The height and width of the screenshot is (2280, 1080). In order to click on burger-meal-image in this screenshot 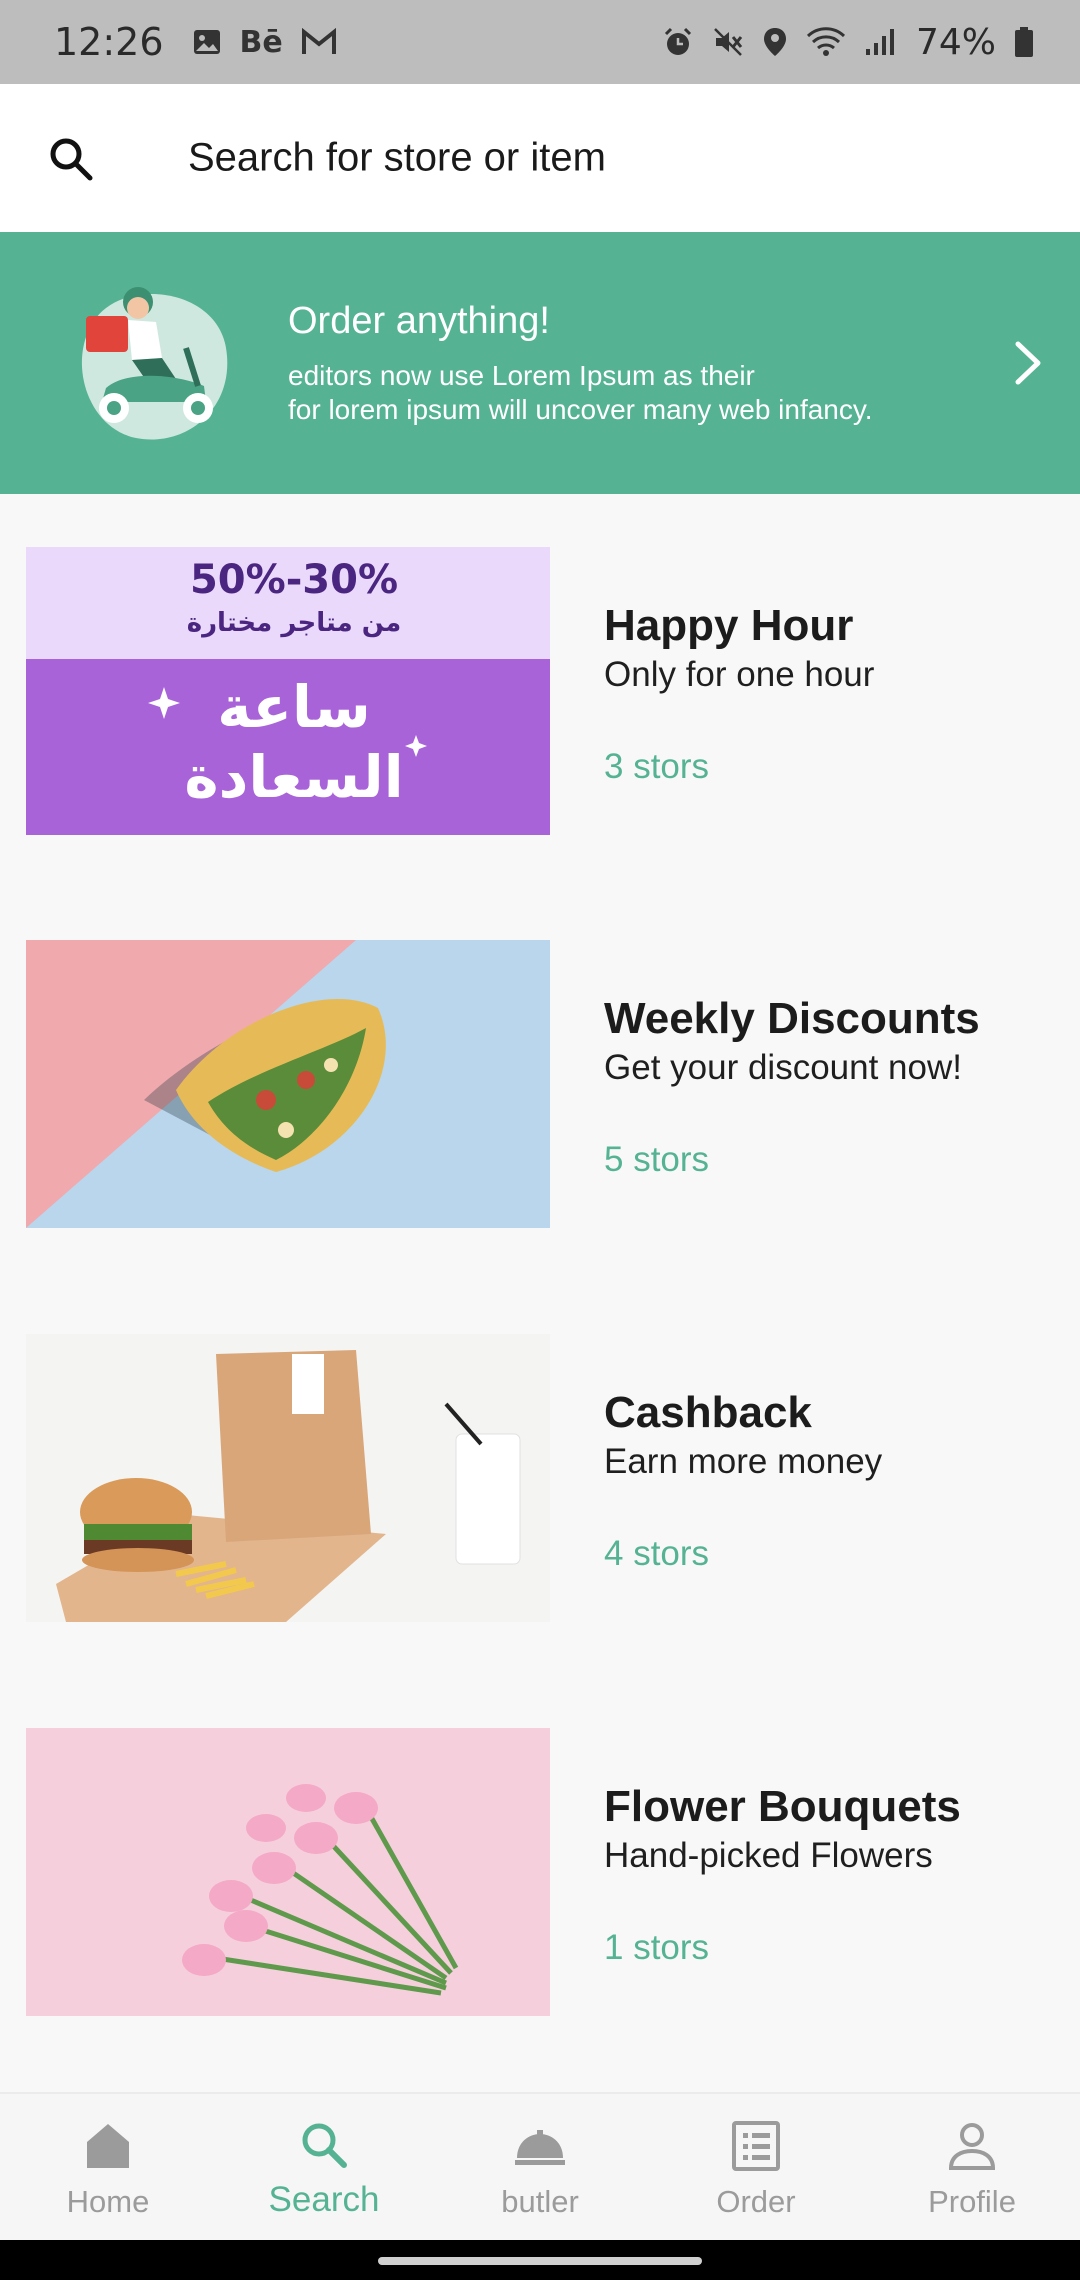, I will do `click(288, 1478)`.